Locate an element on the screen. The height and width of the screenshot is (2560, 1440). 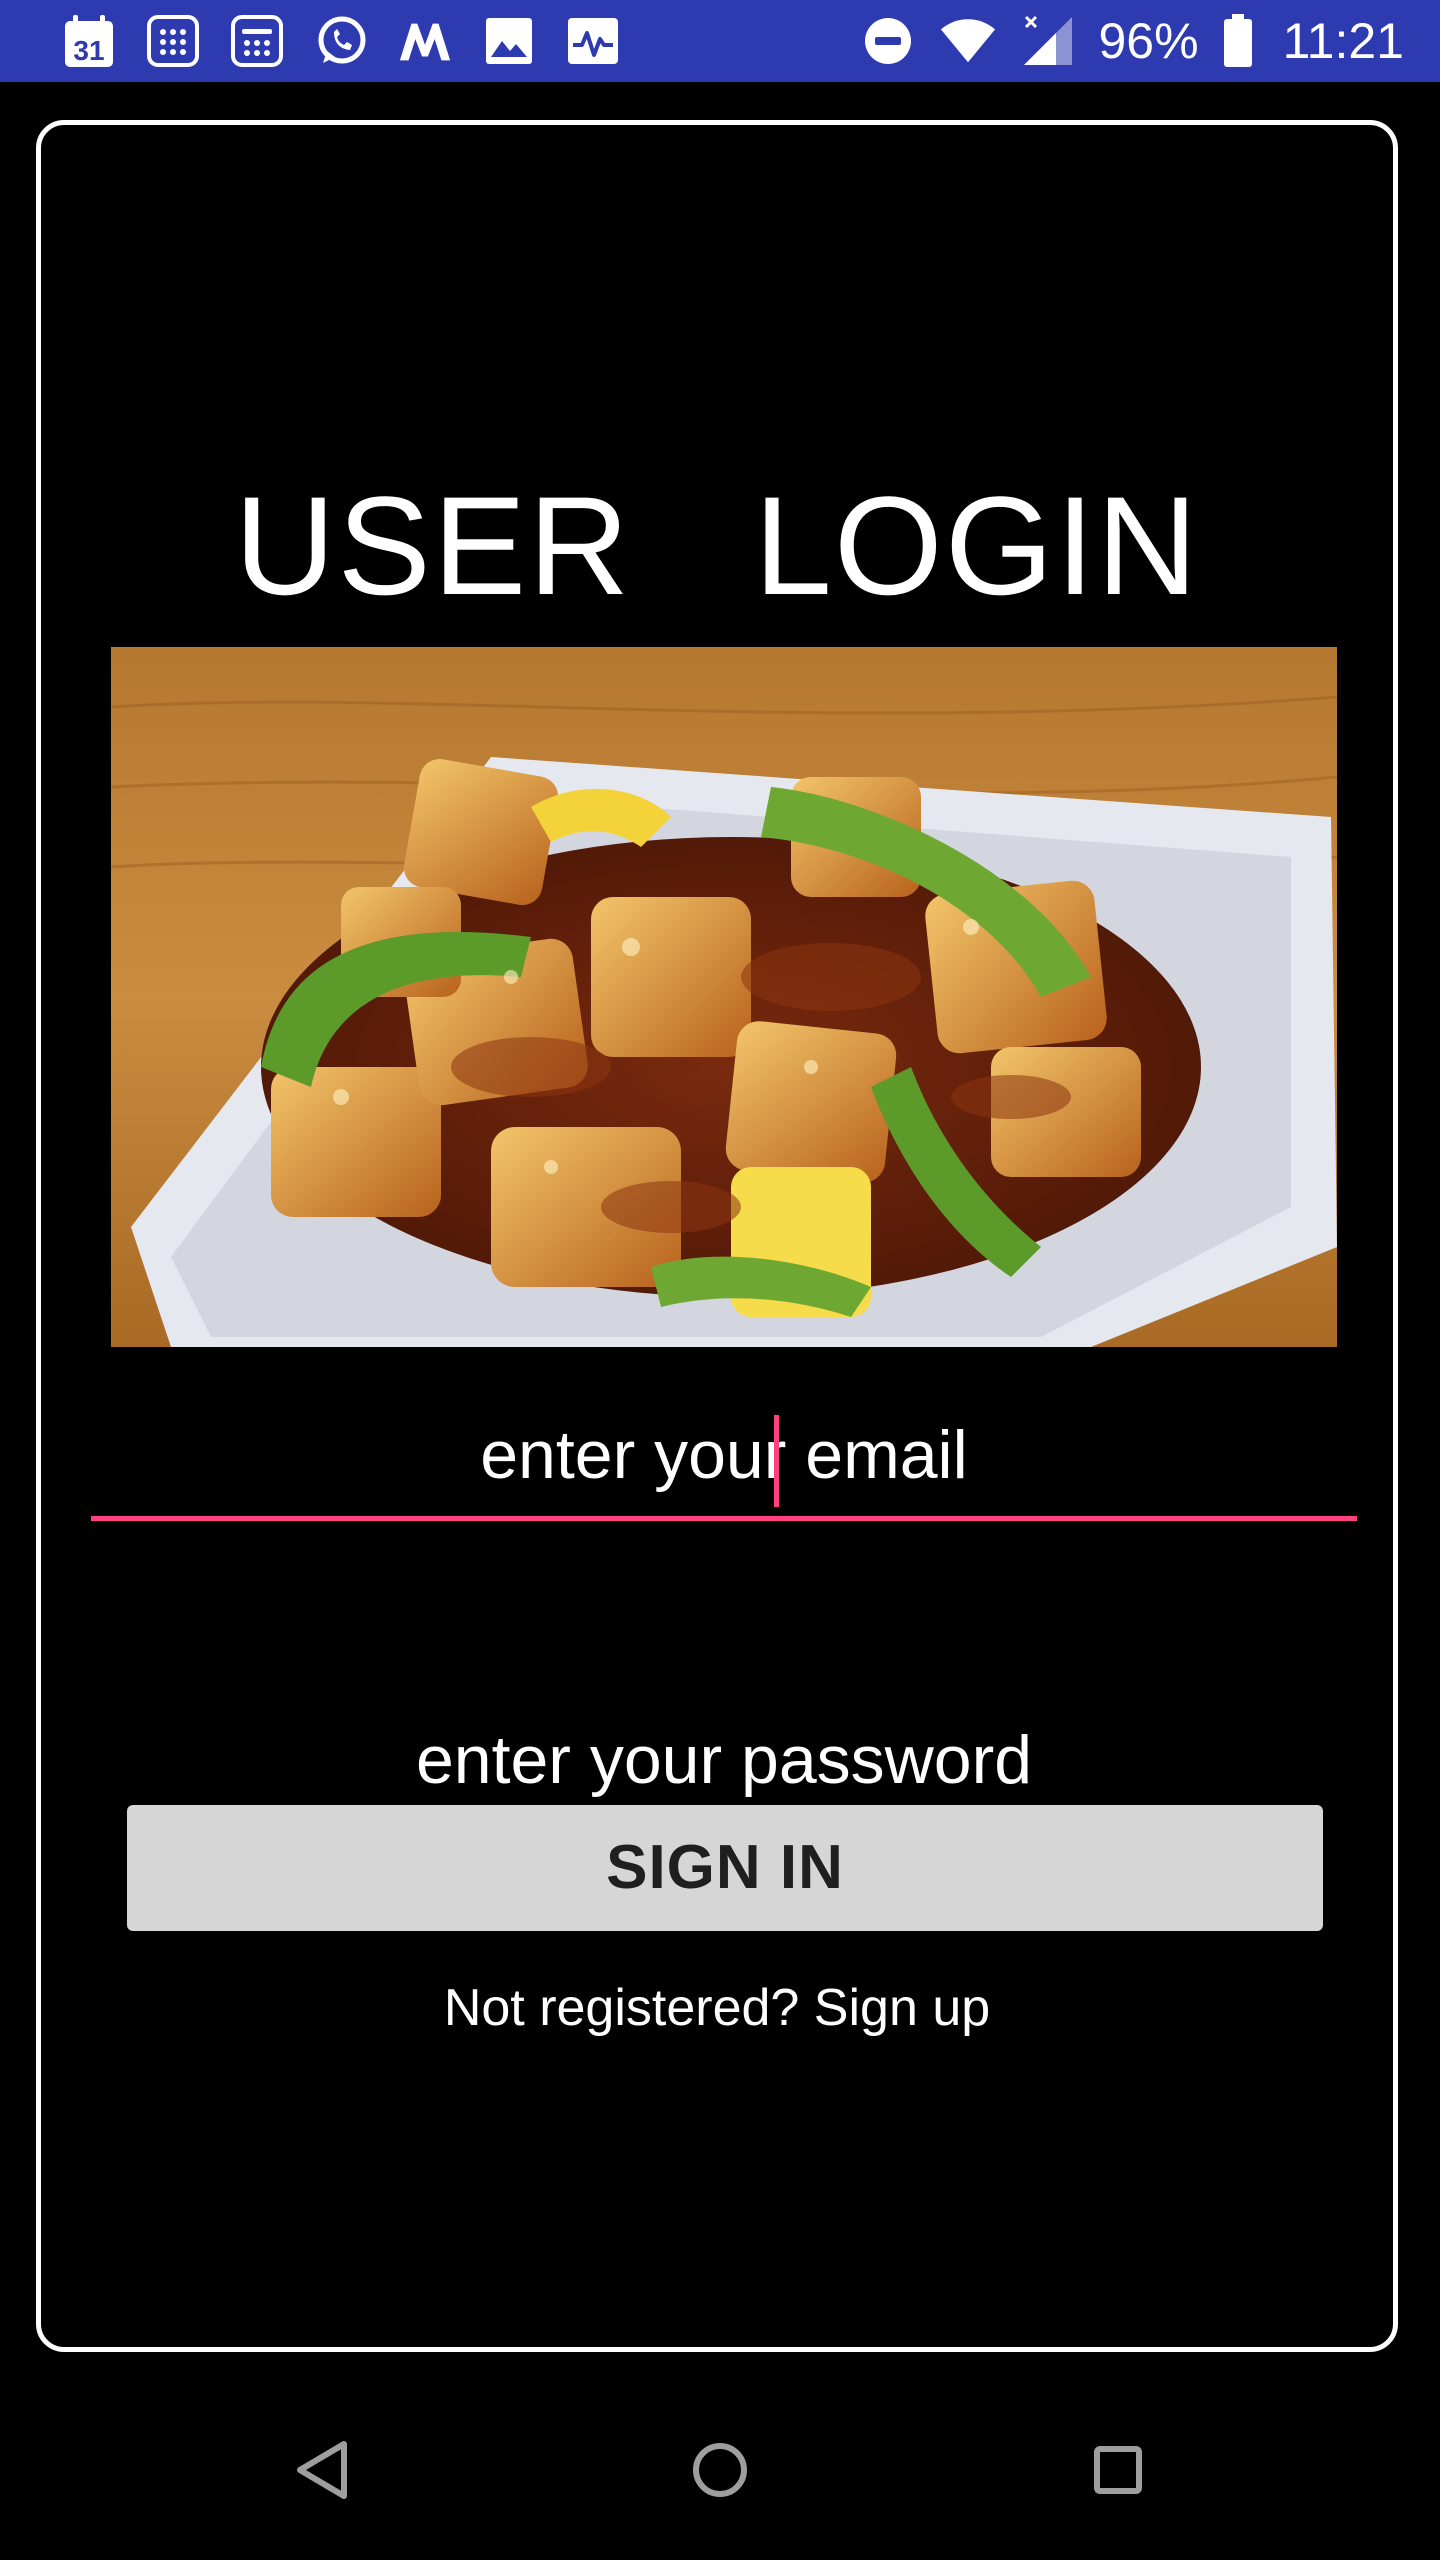
navigation-bar is located at coordinates (720, 2470).